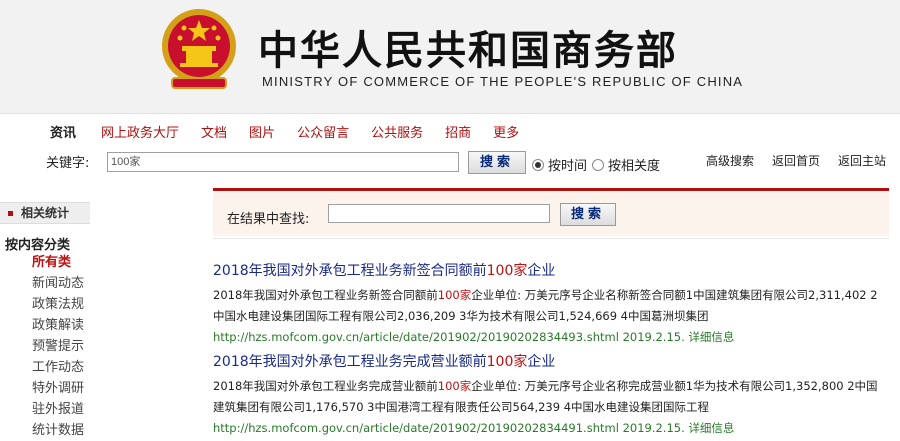  Describe the element at coordinates (325, 295) in the screenshot. I see `snippet-text: 2018年我国对外承包工程业务新签合同额前` at that location.